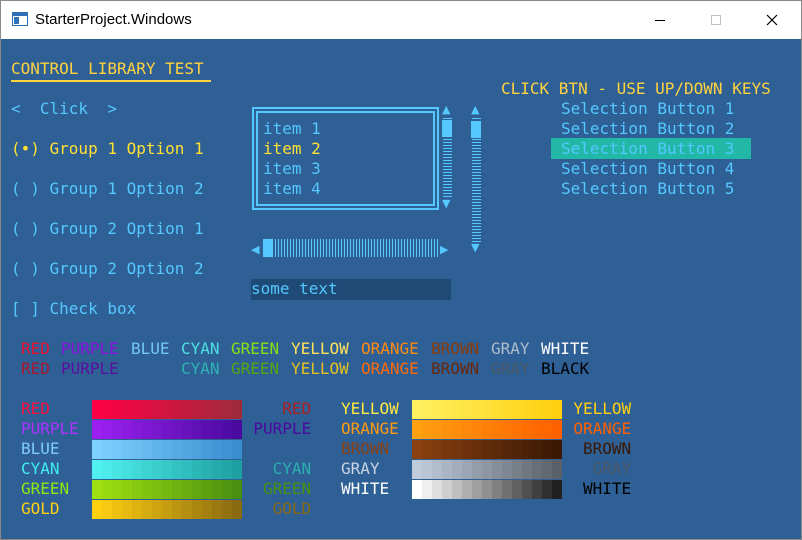 The image size is (802, 540). What do you see at coordinates (107, 269) in the screenshot?
I see `radio-group2-option2: ( ) Group 2 Option 2` at bounding box center [107, 269].